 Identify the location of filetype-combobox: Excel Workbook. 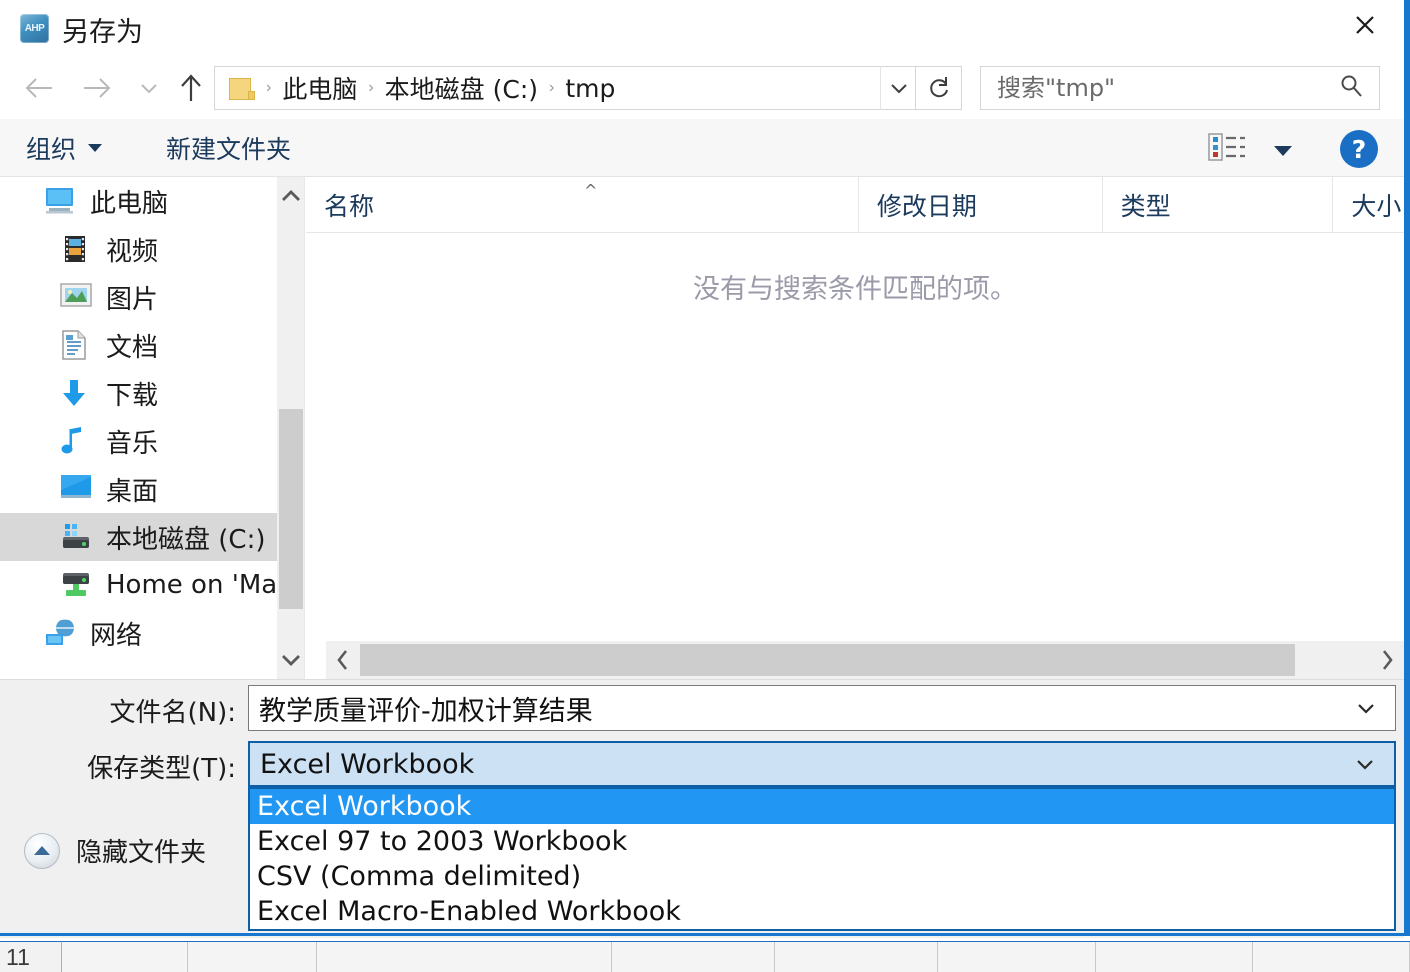
(822, 764).